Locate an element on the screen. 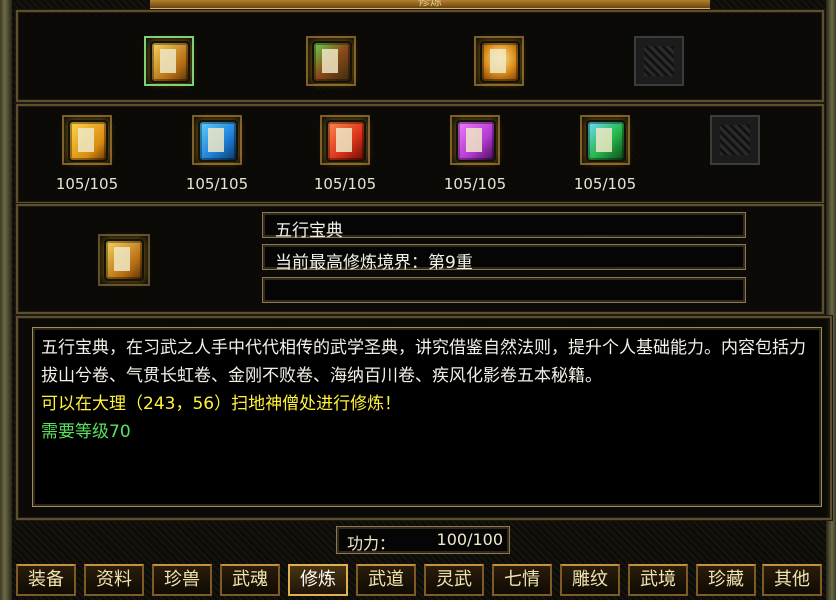 This screenshot has height=600, width=836. level-requirement-text: 需要等级70 is located at coordinates (86, 432).